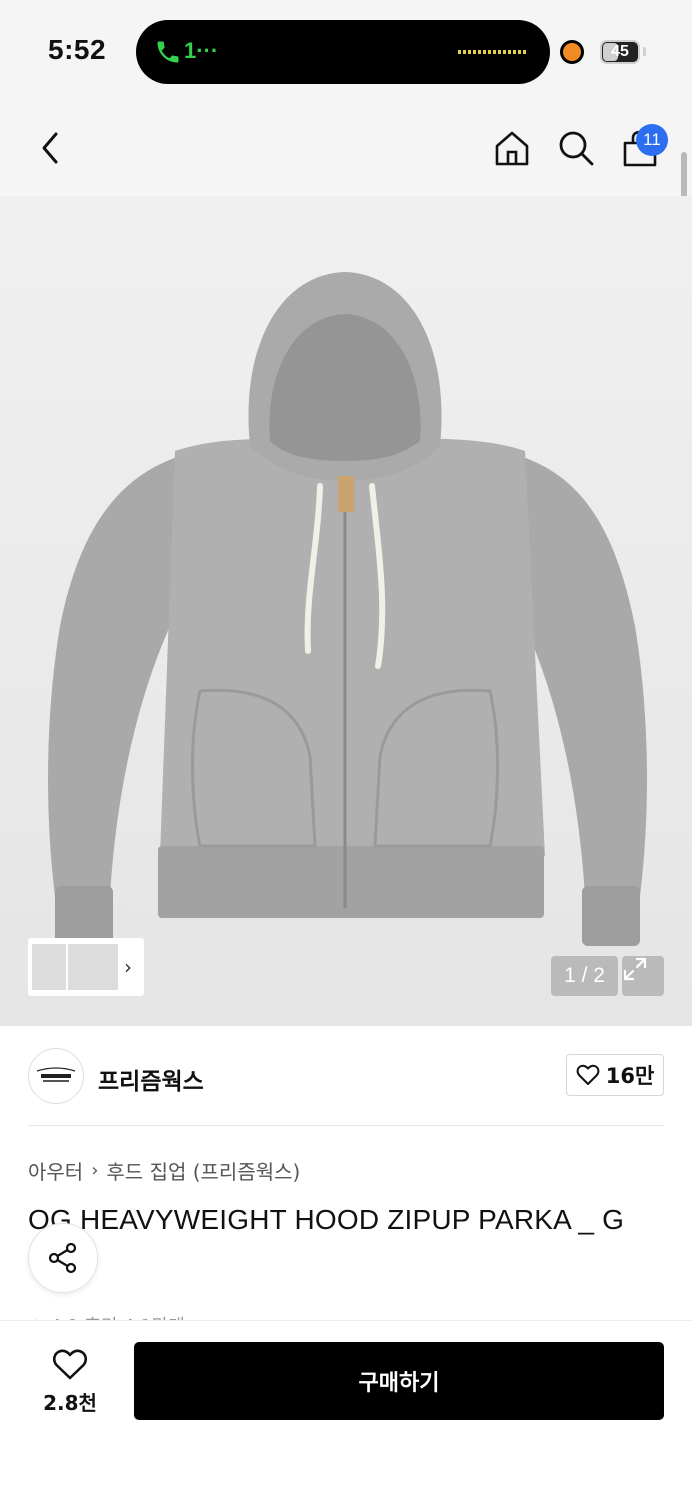 The width and height of the screenshot is (692, 1500). Describe the element at coordinates (346, 148) in the screenshot. I see `top-nav` at that location.